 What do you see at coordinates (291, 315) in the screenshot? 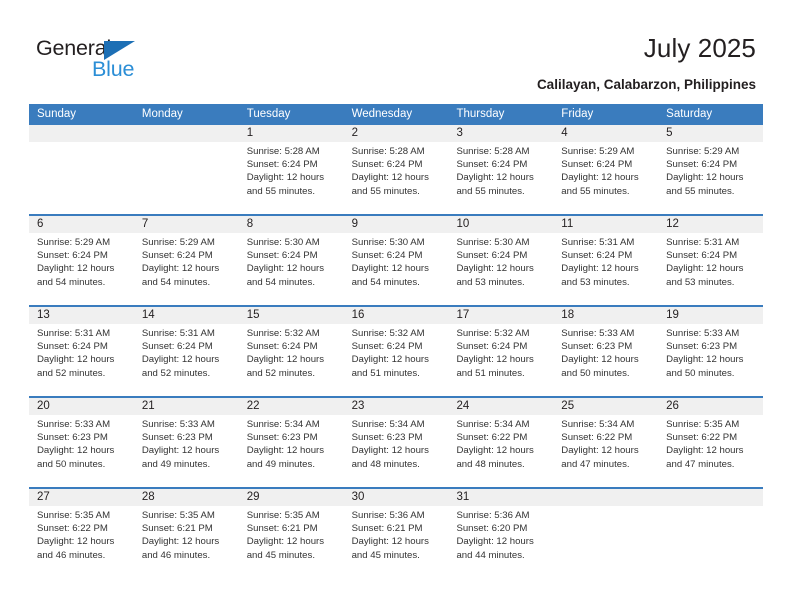
I see `day-number-15: 15` at bounding box center [291, 315].